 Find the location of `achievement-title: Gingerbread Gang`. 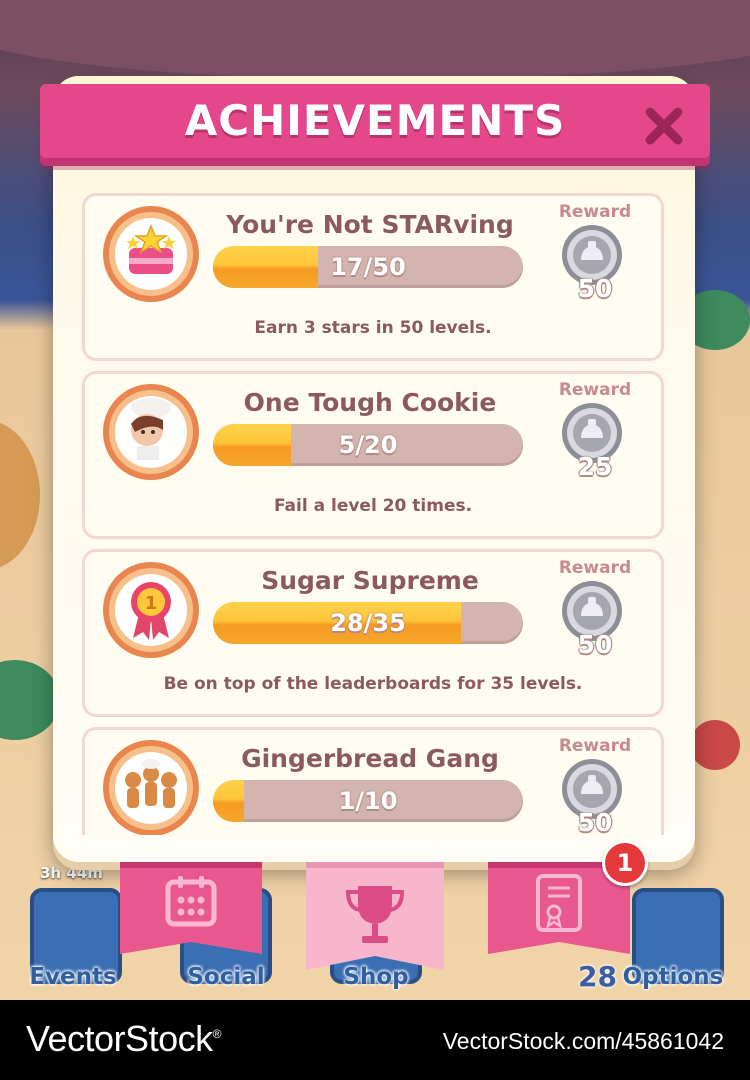

achievement-title: Gingerbread Gang is located at coordinates (370, 758).